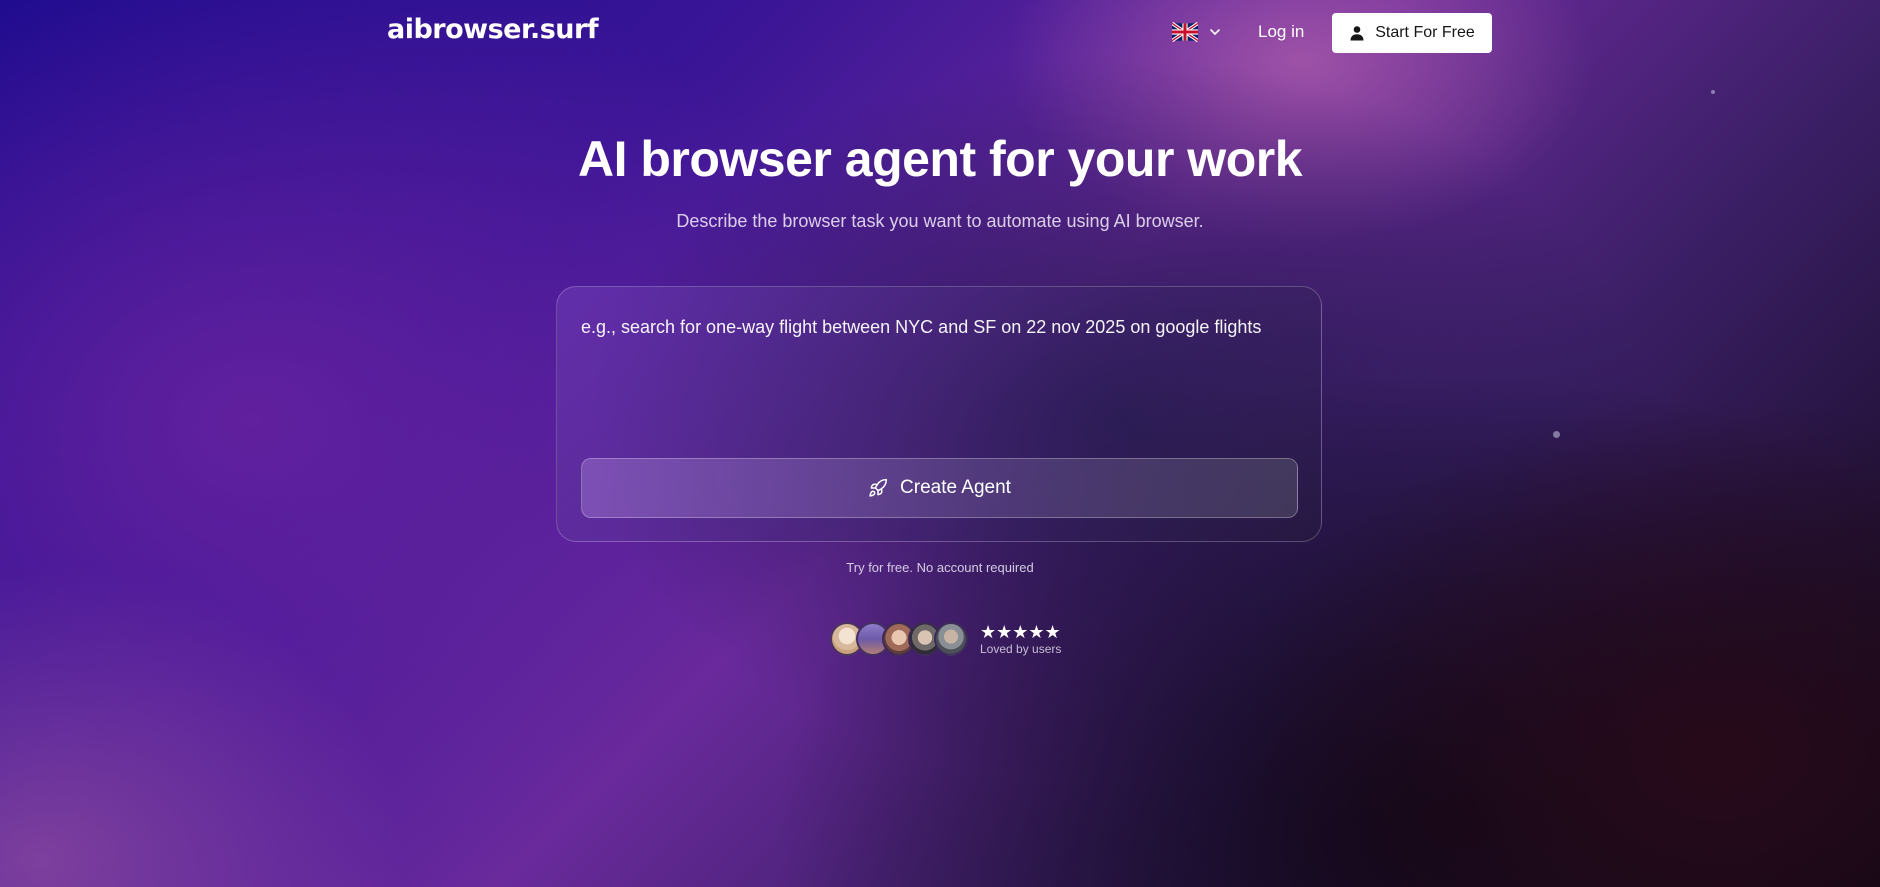 Image resolution: width=1880 pixels, height=887 pixels. Describe the element at coordinates (951, 639) in the screenshot. I see `avatar` at that location.